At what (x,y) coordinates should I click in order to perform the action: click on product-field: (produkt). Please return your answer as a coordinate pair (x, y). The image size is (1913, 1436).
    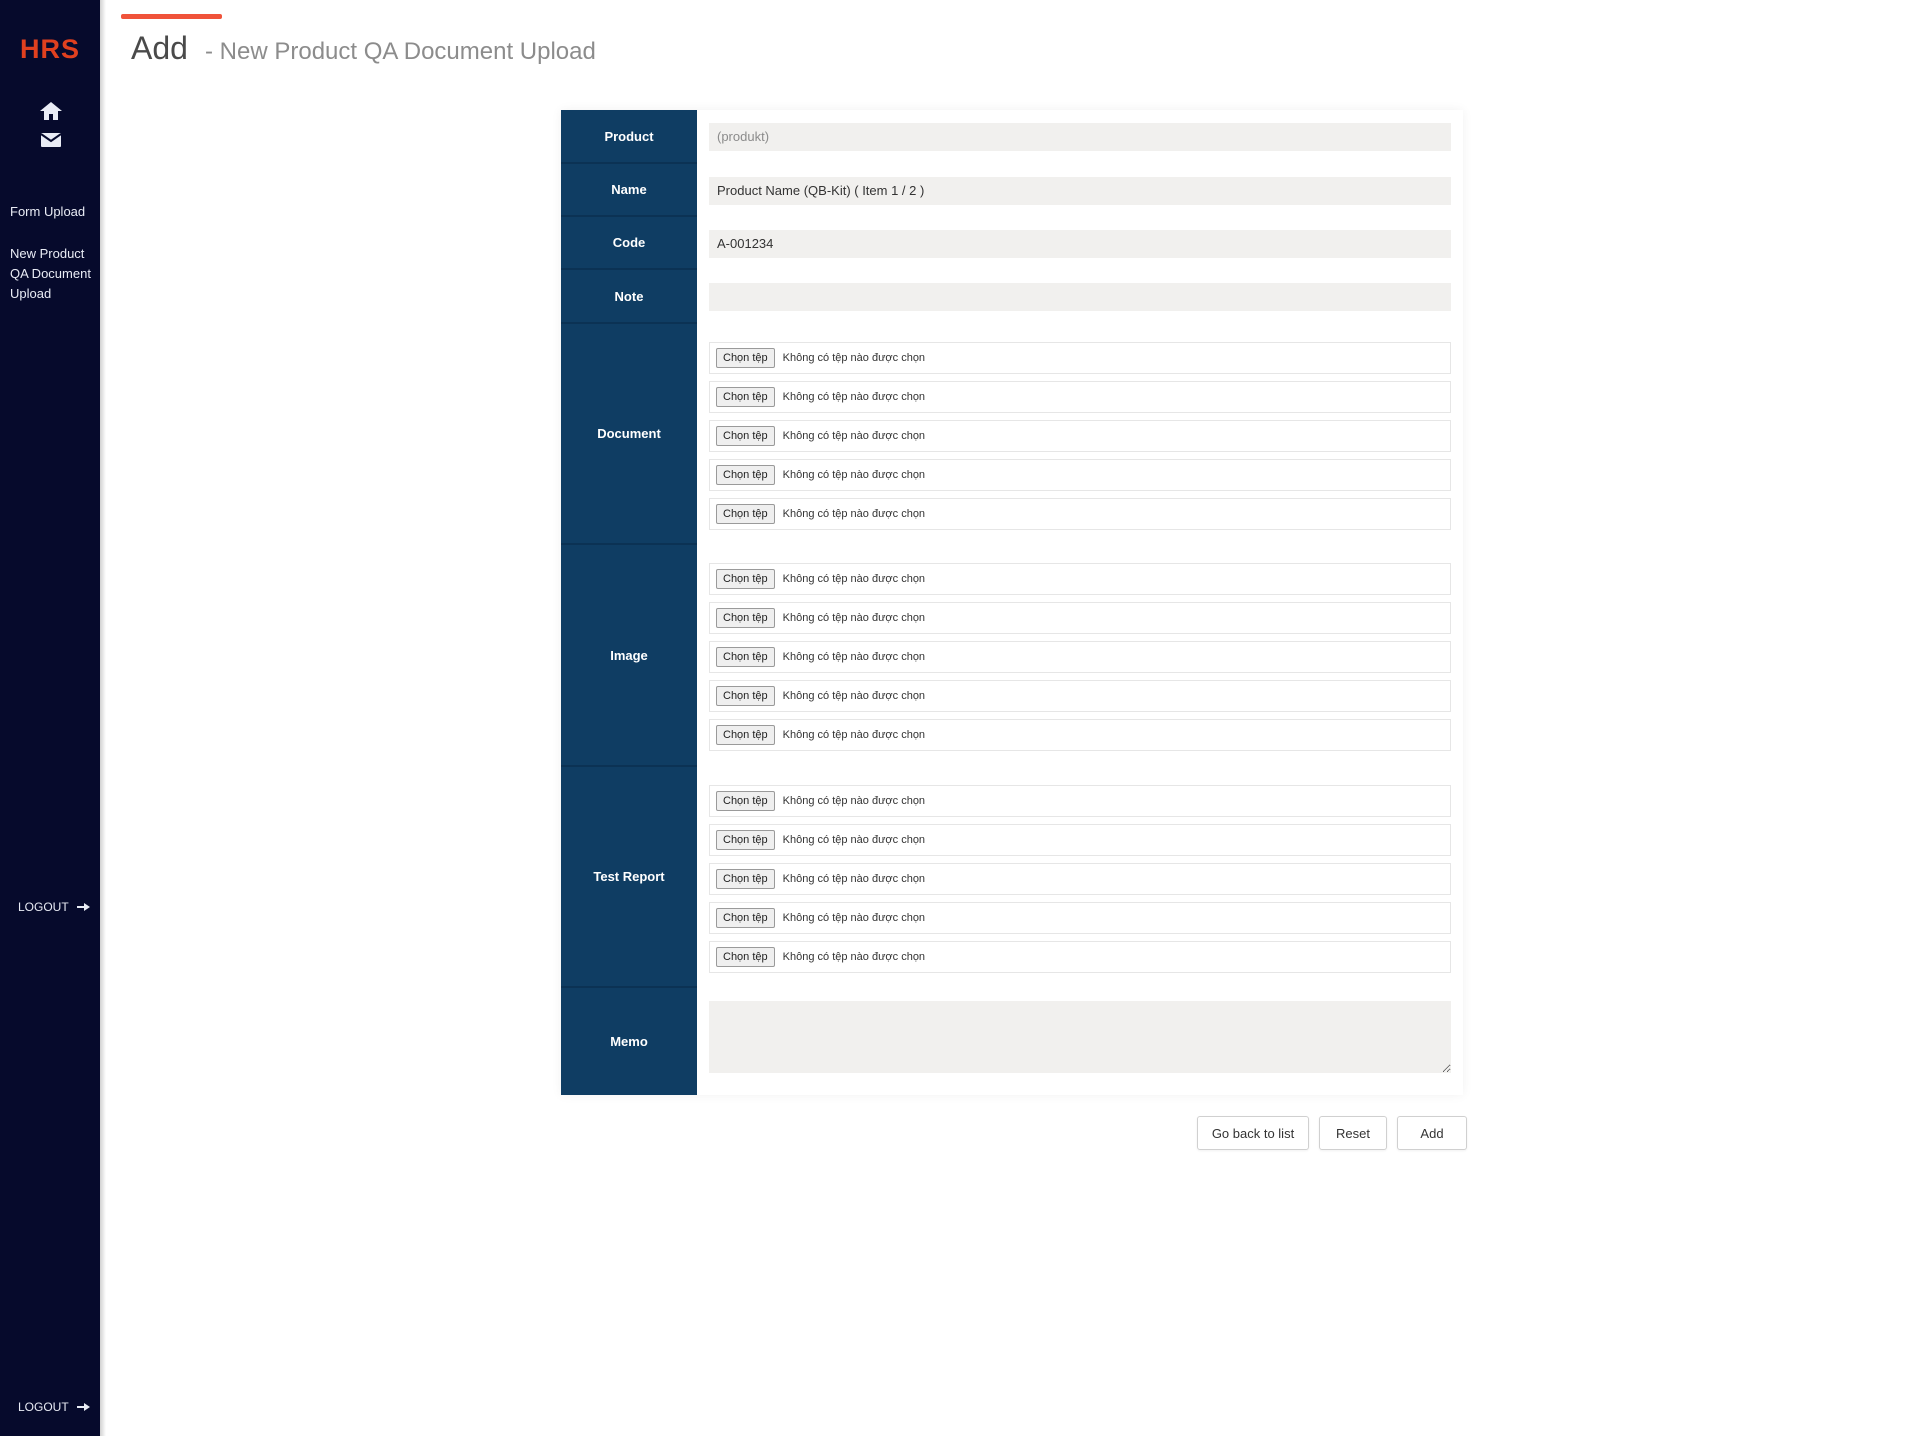
    Looking at the image, I should click on (1080, 137).